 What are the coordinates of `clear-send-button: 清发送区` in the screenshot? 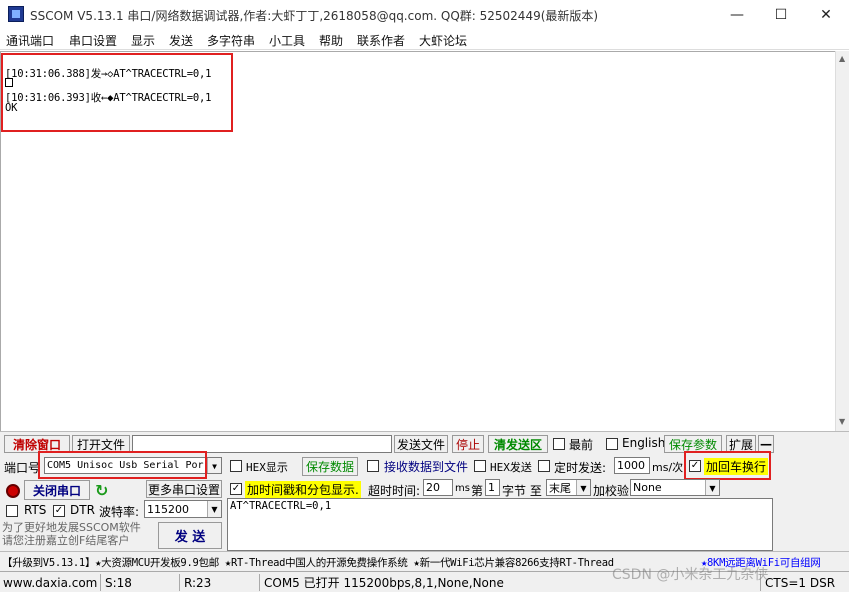 It's located at (518, 444).